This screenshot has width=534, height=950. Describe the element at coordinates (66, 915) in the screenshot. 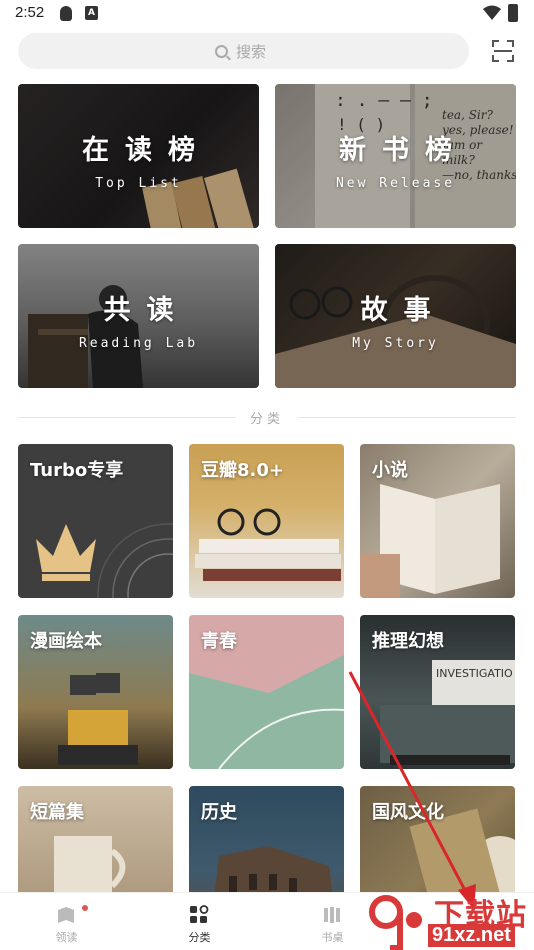

I see `book-icon` at that location.